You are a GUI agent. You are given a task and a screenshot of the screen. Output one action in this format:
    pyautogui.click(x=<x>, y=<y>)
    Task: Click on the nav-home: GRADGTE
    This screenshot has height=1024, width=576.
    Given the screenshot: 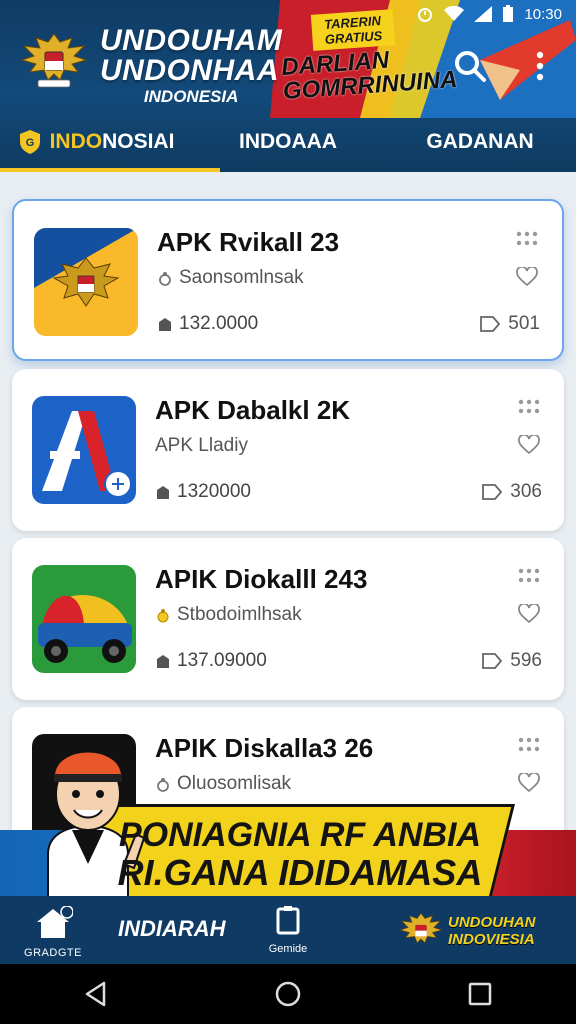 What is the action you would take?
    pyautogui.click(x=53, y=932)
    